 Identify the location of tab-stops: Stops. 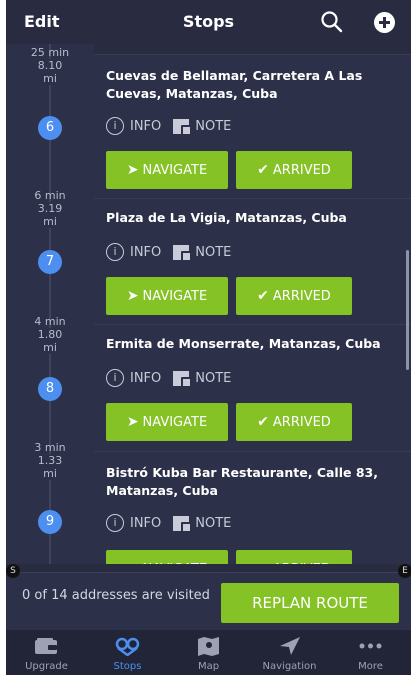
(127, 652).